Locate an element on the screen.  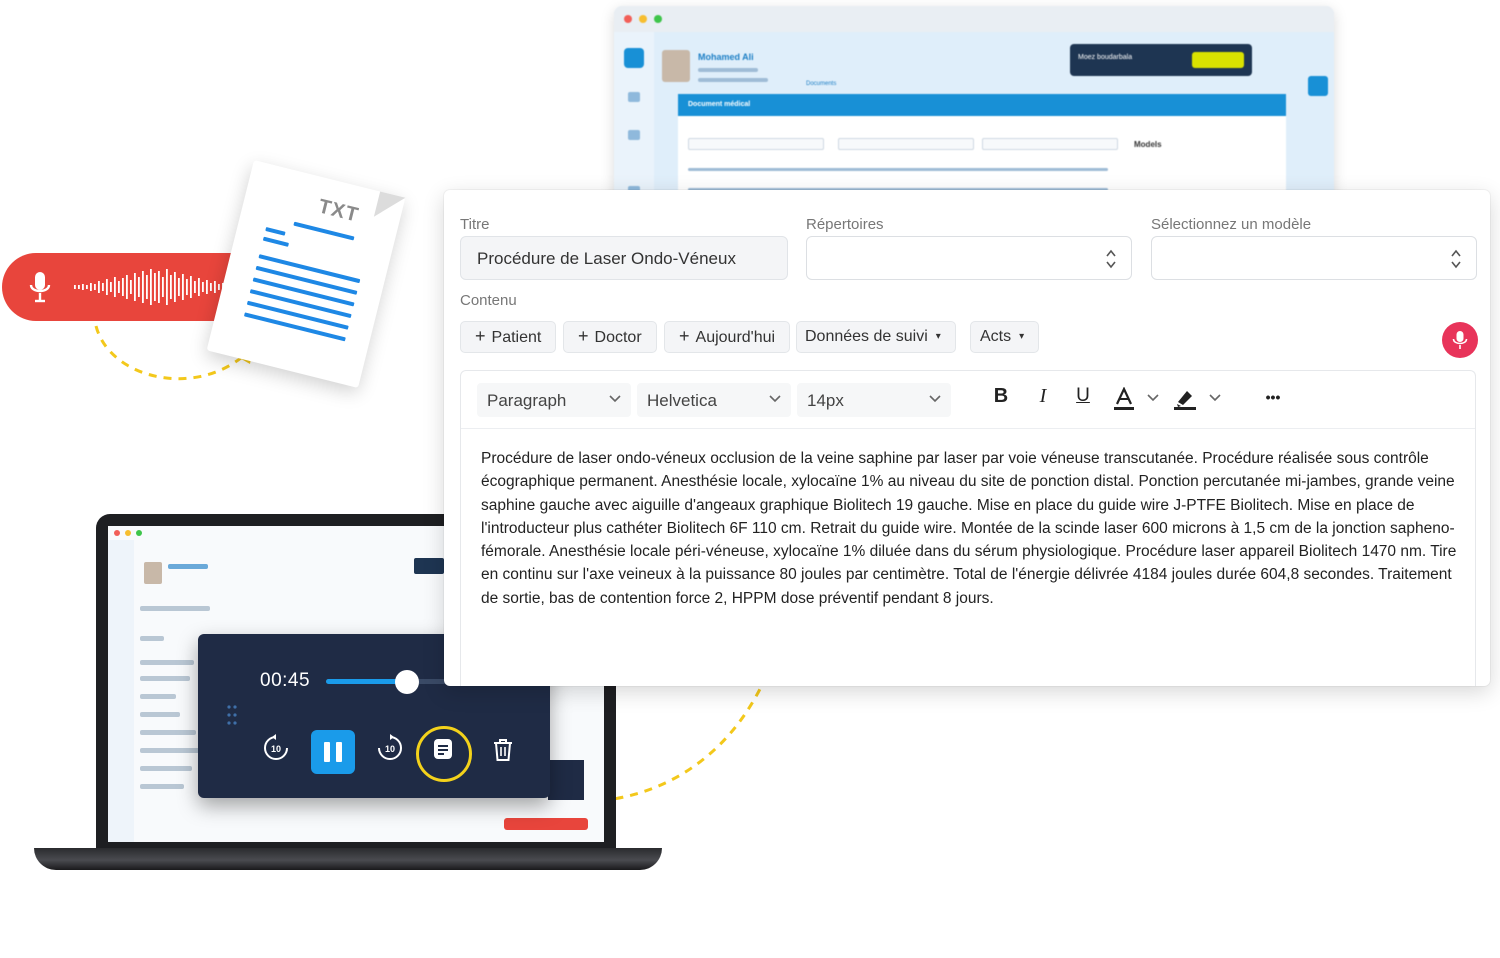
followup-data-dropdown: Données de suivi ▾ is located at coordinates (876, 337).